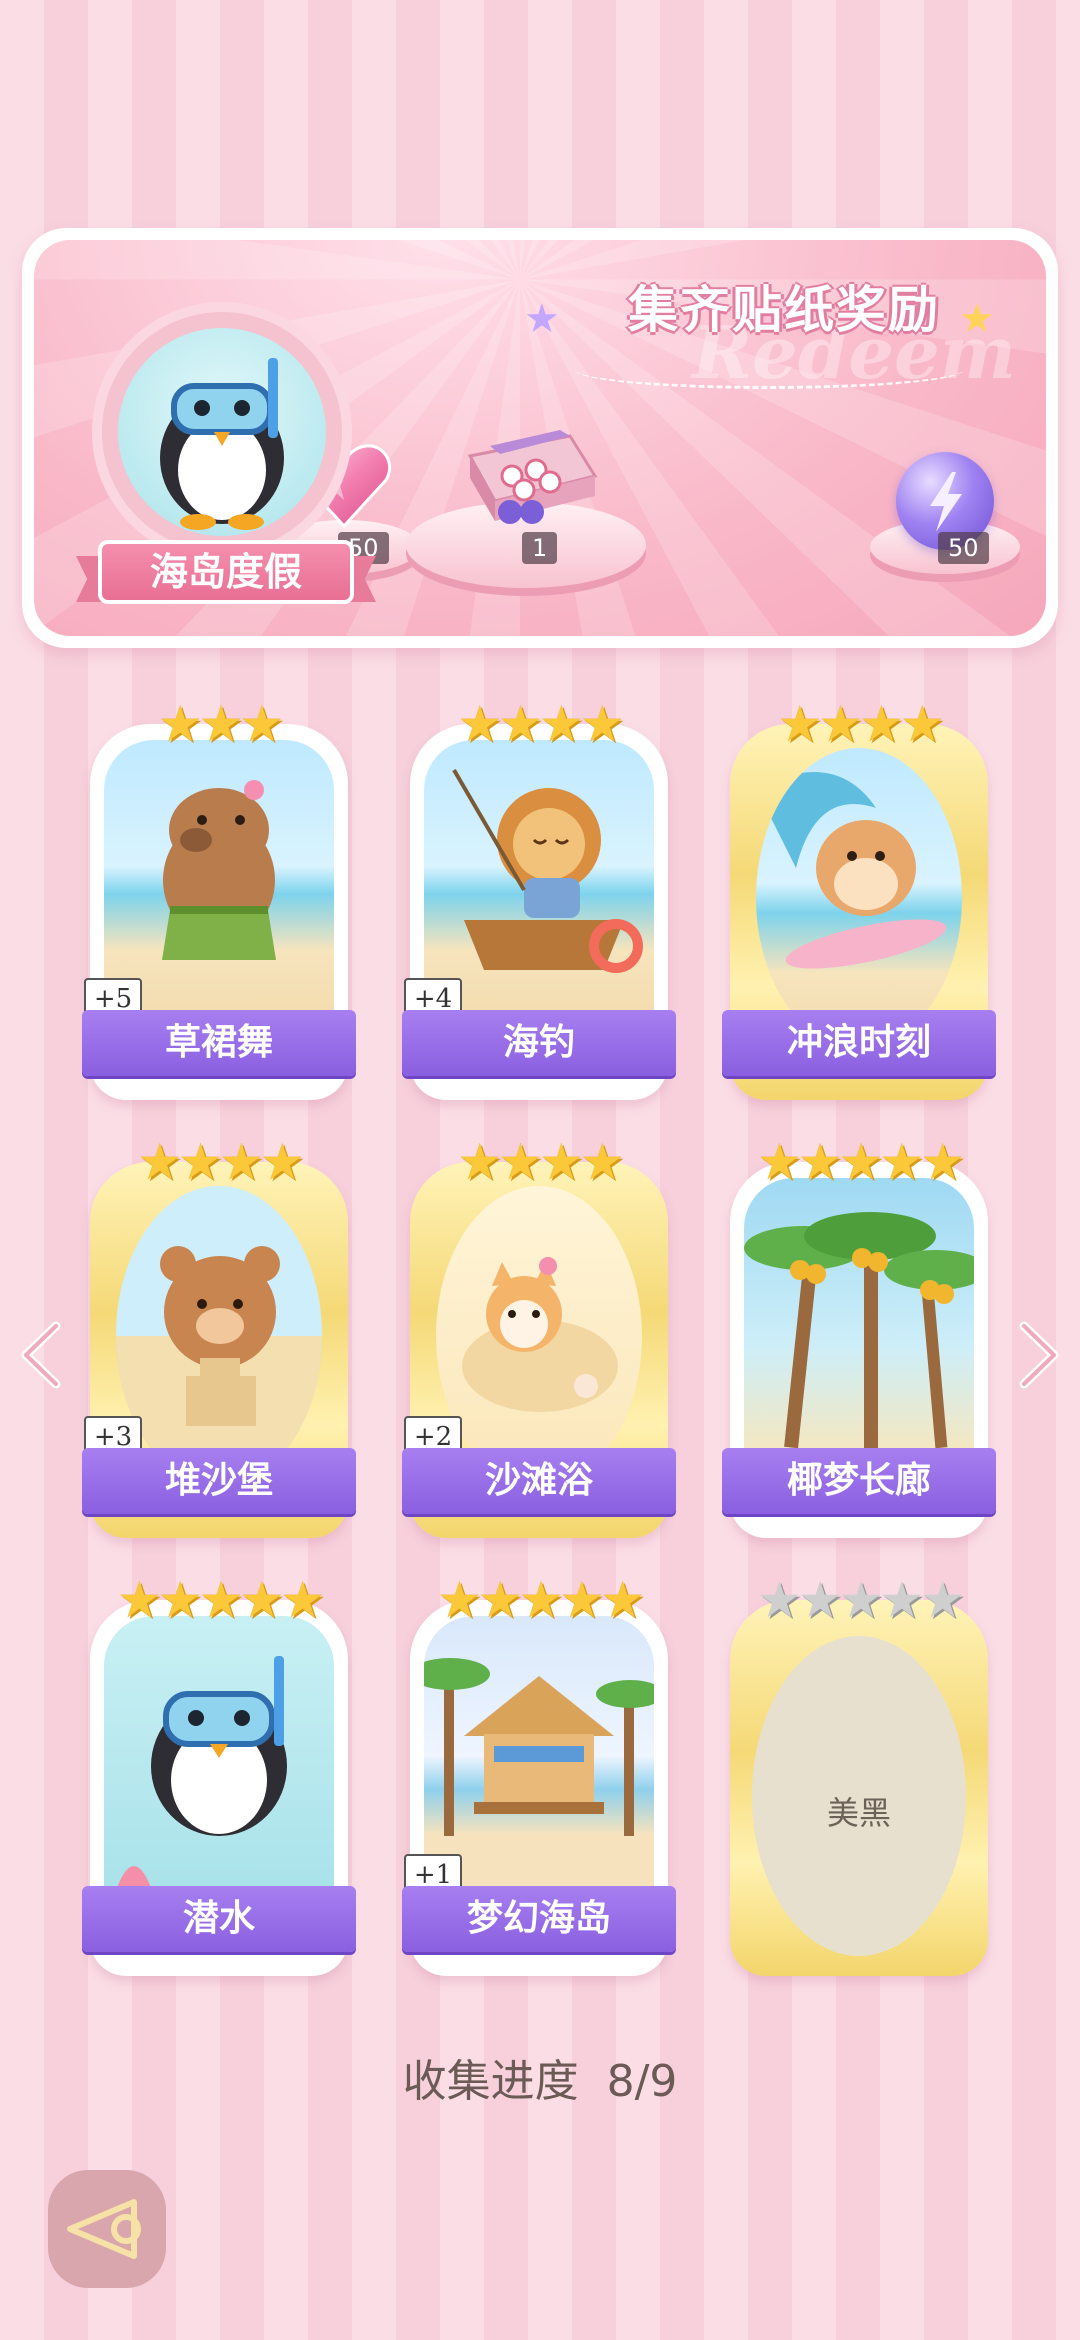 The height and width of the screenshot is (2340, 1080). I want to click on sticker-card-palms: 椰梦长廊 ★★★★★, so click(859, 1343).